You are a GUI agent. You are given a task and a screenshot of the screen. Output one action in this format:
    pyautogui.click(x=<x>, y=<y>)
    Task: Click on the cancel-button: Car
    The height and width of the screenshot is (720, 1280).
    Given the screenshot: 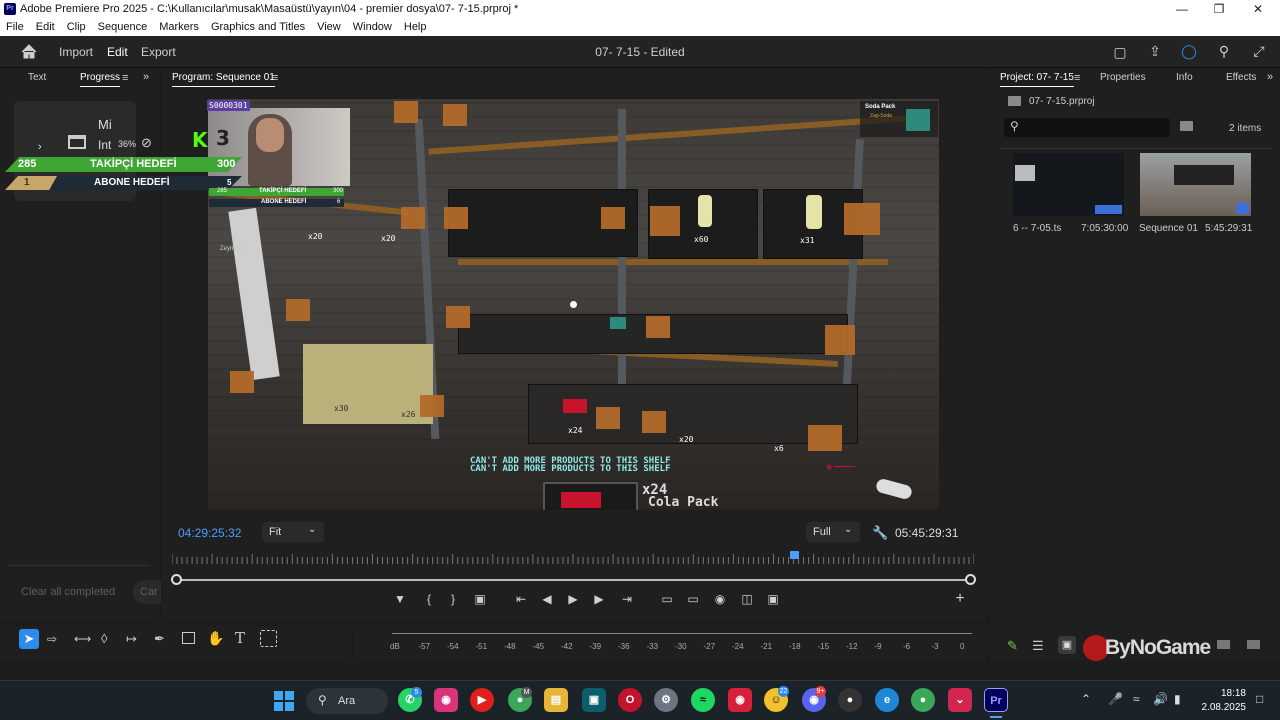 What is the action you would take?
    pyautogui.click(x=147, y=592)
    